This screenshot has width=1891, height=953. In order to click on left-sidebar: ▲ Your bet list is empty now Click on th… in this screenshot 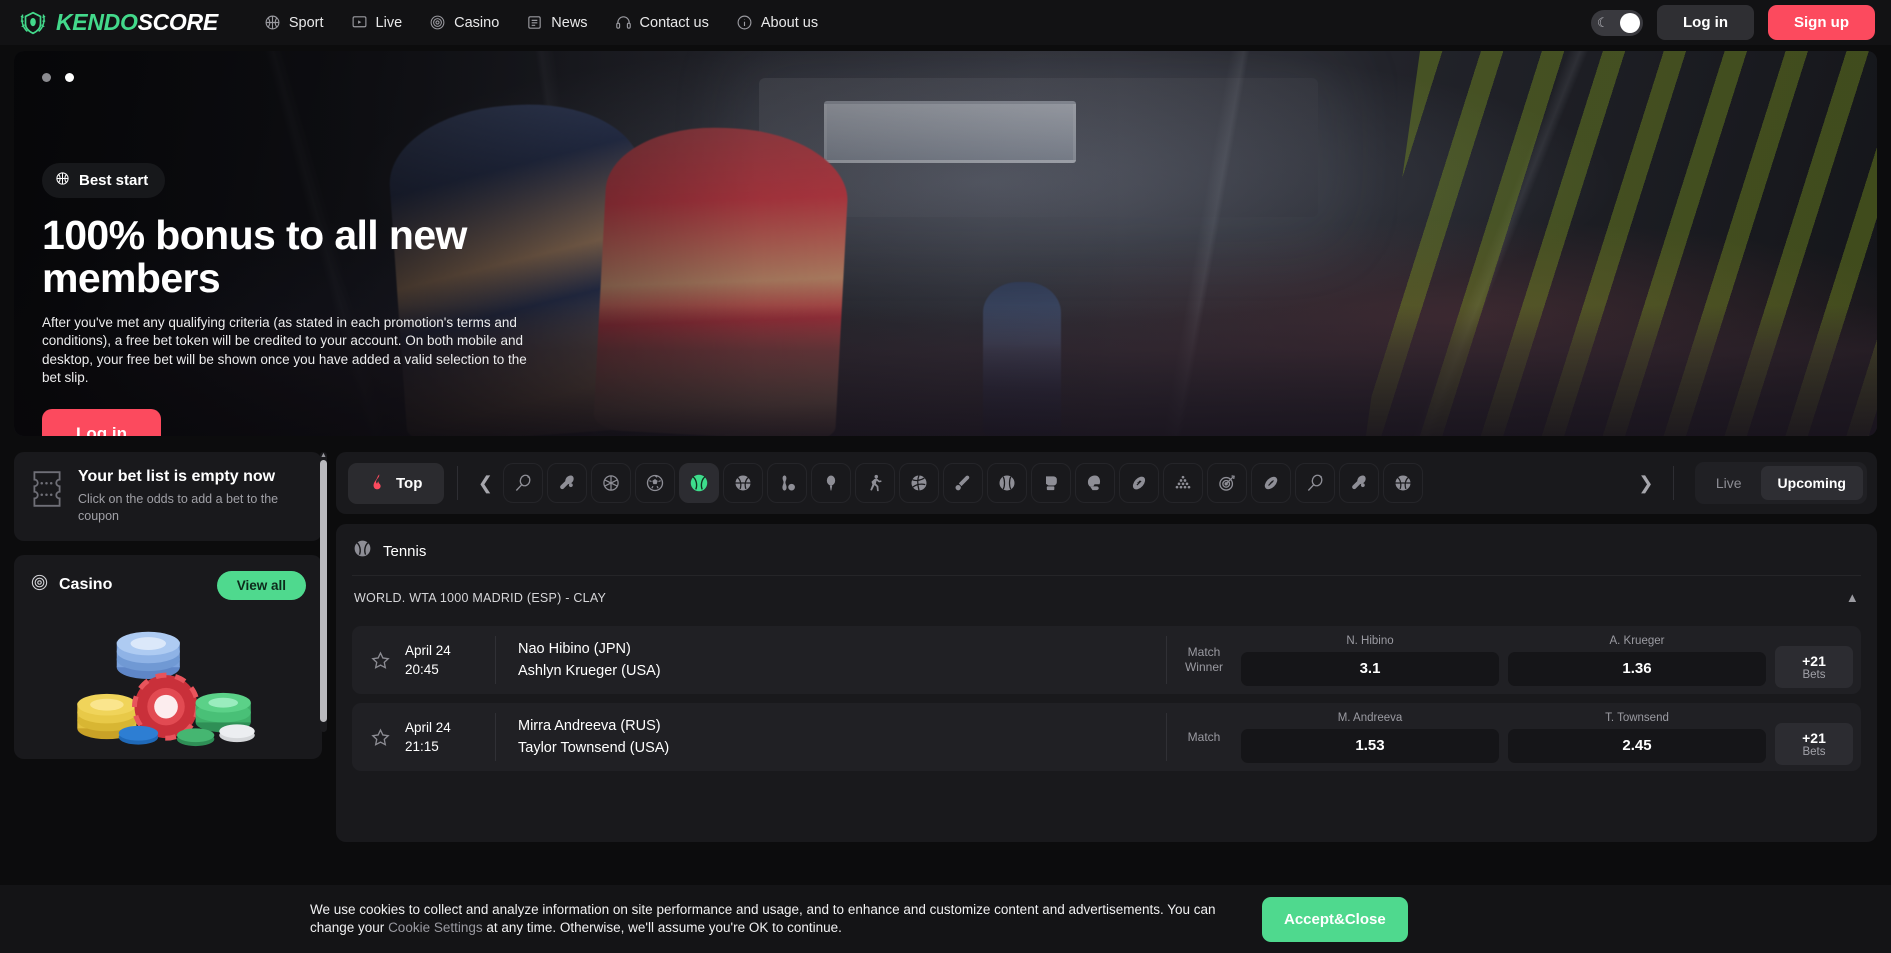, I will do `click(170, 647)`.